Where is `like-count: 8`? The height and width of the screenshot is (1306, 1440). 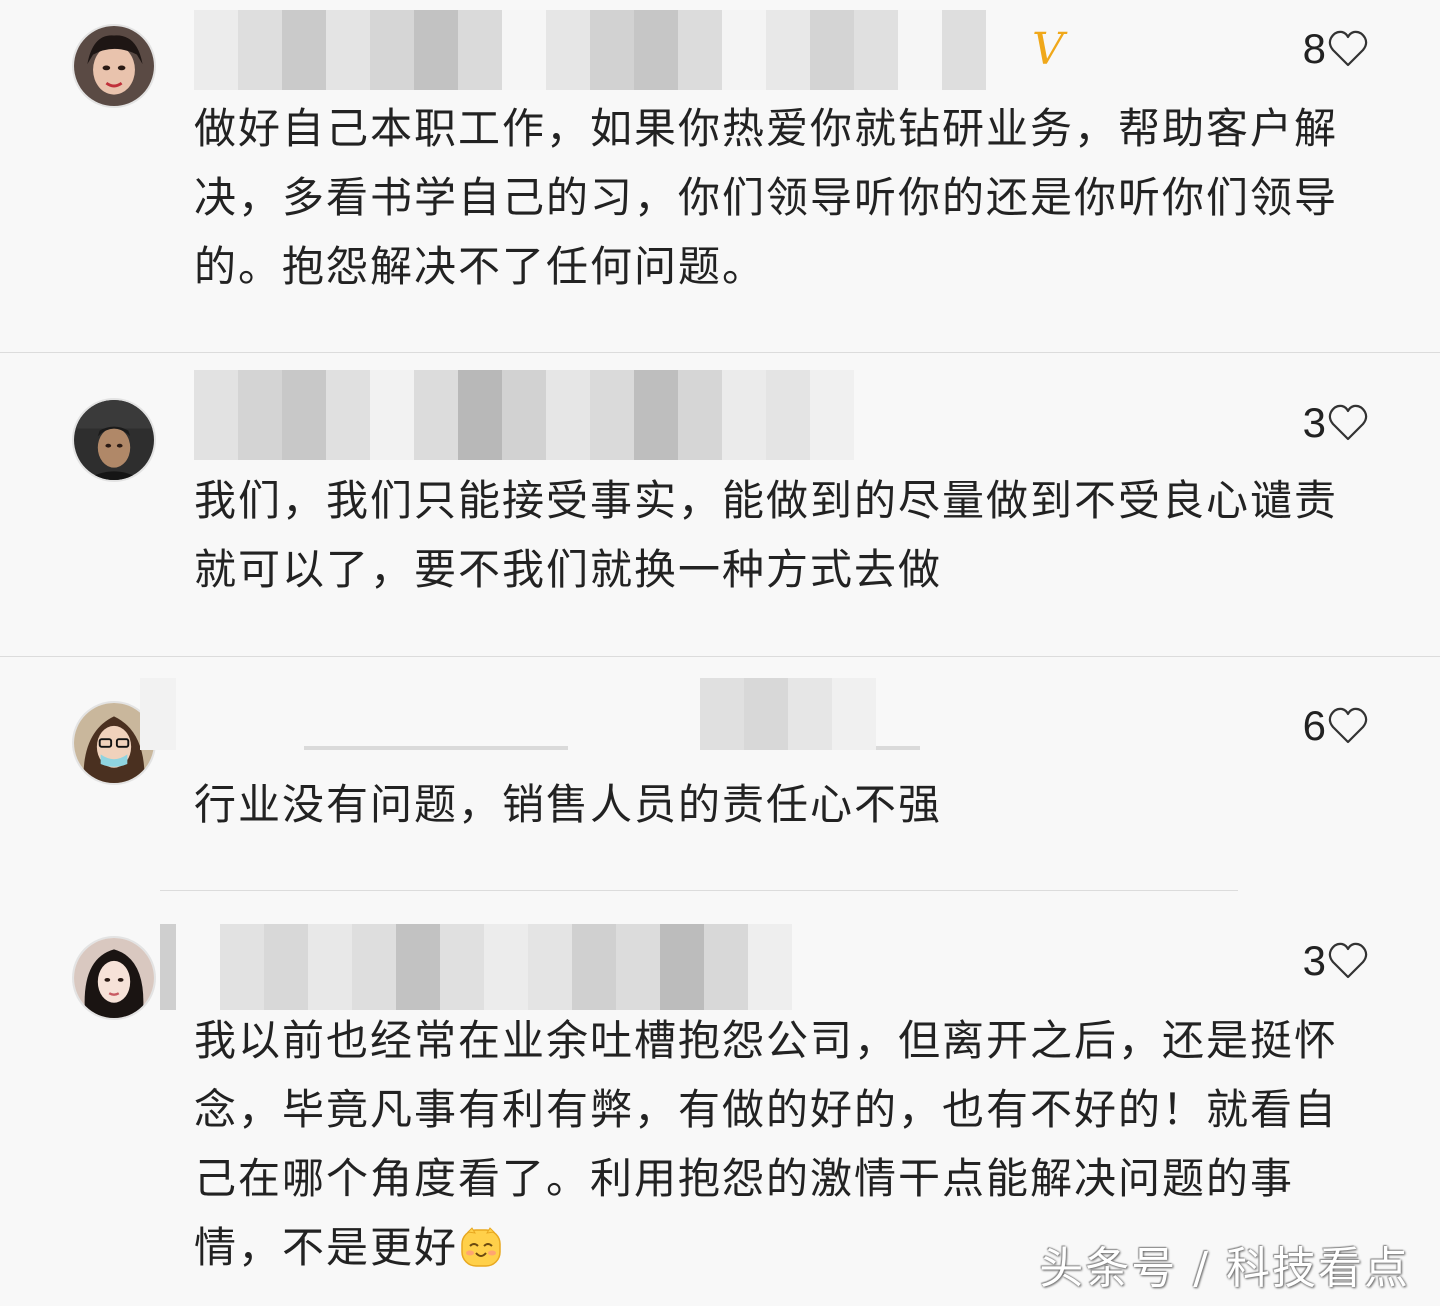
like-count: 8 is located at coordinates (1314, 48).